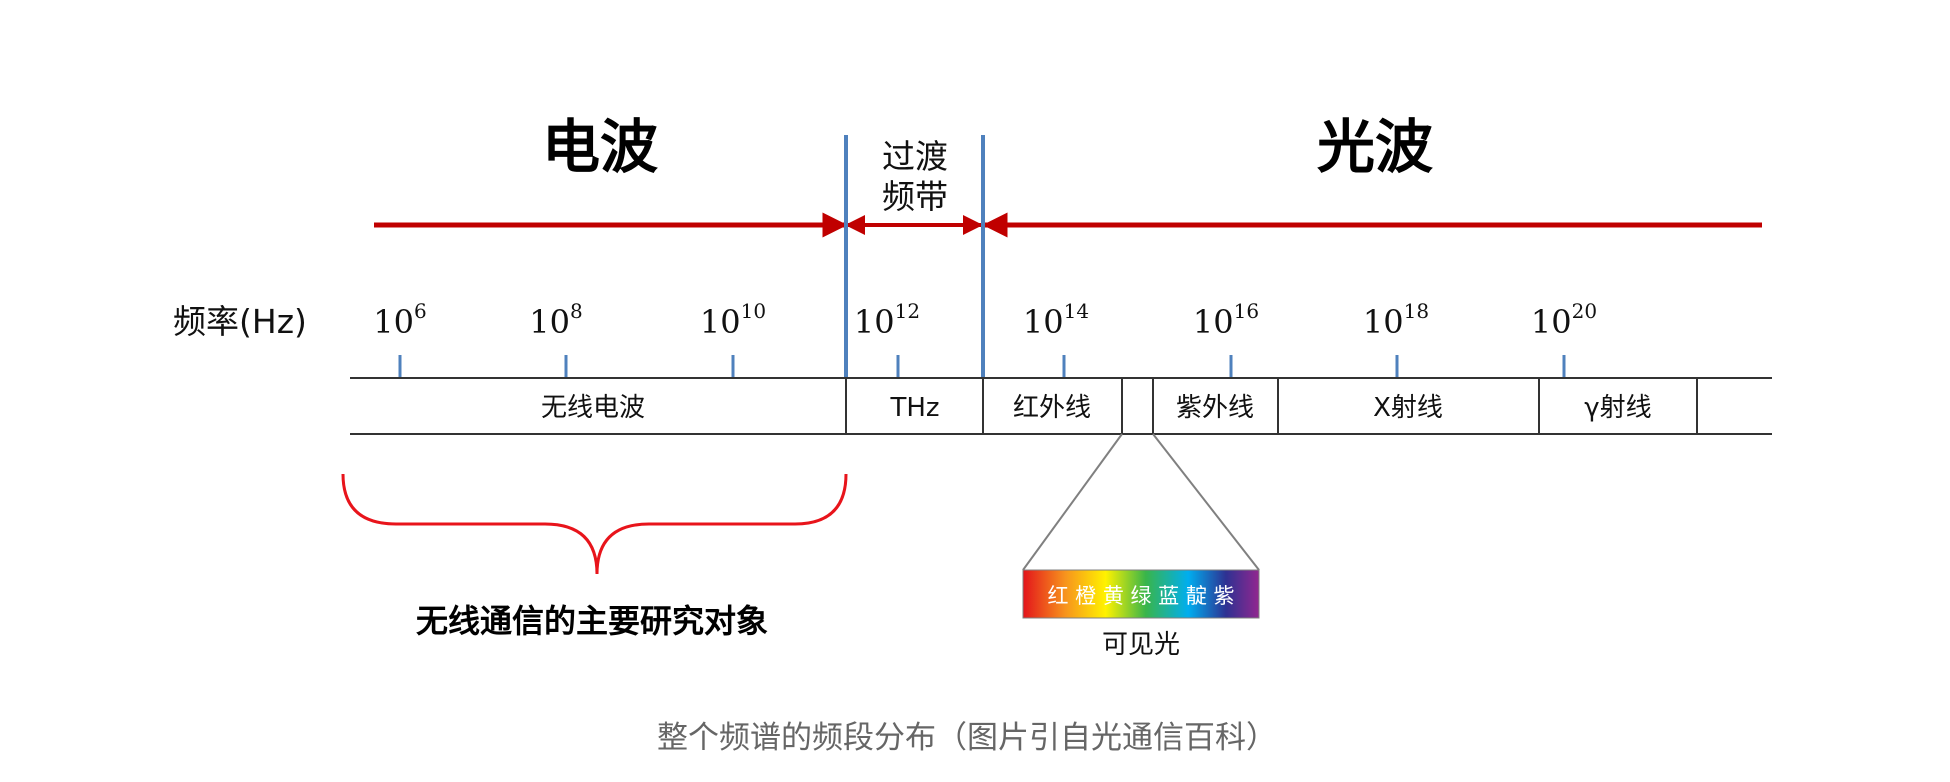 The image size is (1950, 782). Describe the element at coordinates (1140, 596) in the screenshot. I see `visible-spectrum-colors: 红 橙 黄 绿 蓝 靛 紫` at that location.